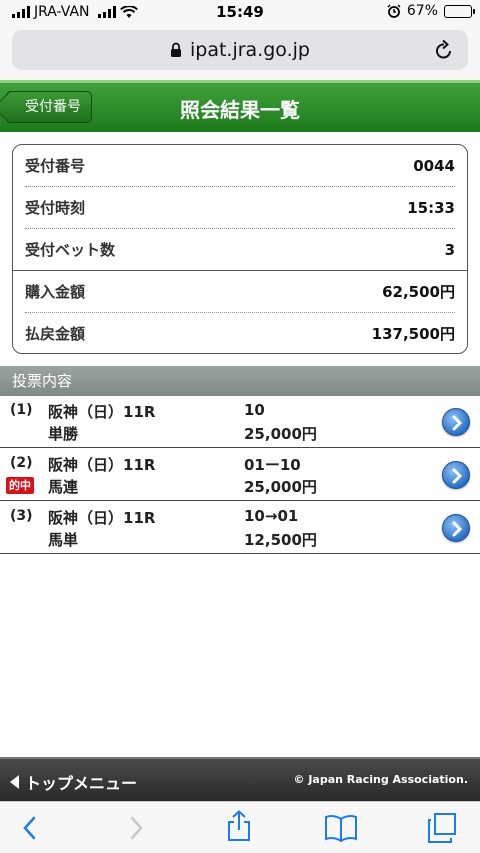 The height and width of the screenshot is (853, 480). What do you see at coordinates (341, 828) in the screenshot?
I see `bookmarks-icon` at bounding box center [341, 828].